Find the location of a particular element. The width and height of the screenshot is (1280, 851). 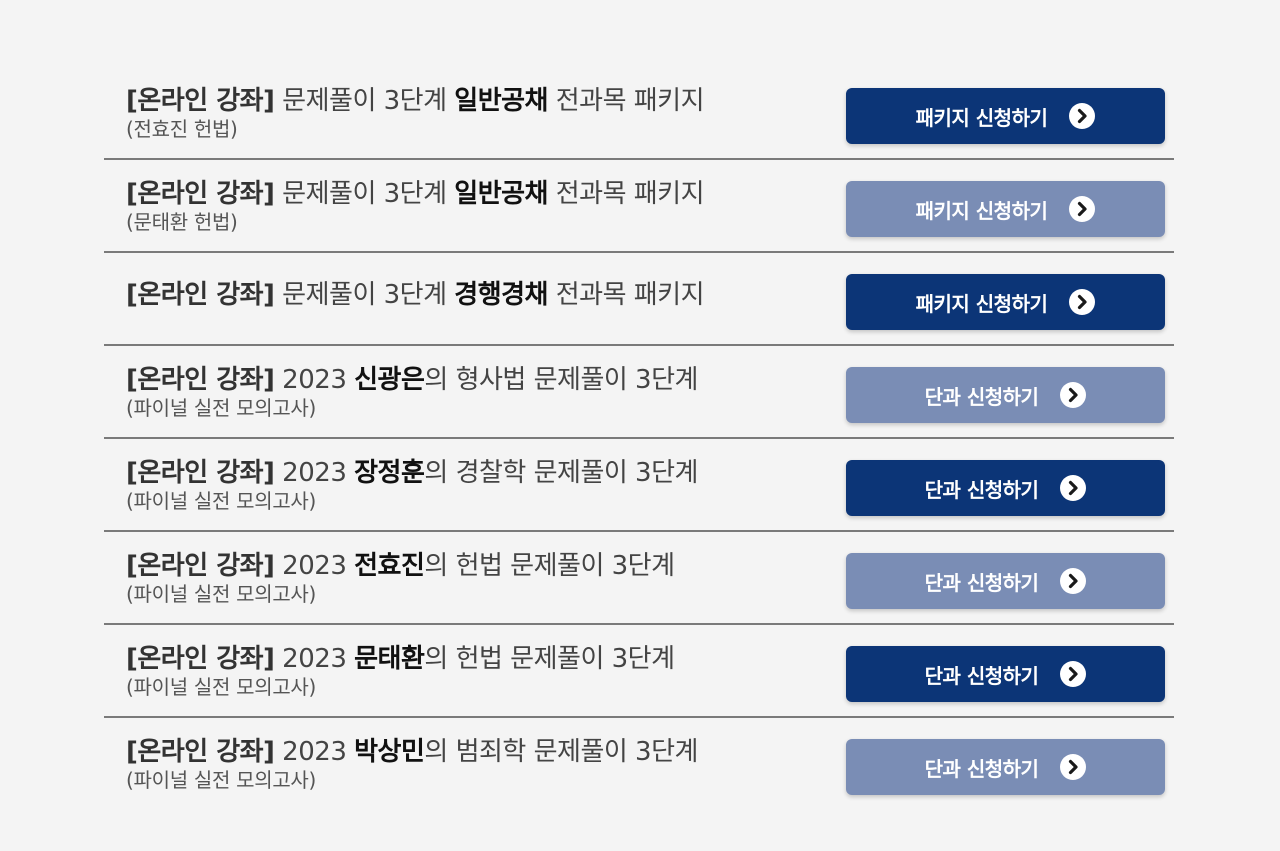

course-text: [온라인 강좌] 문제풀이 3단계 경행경채 전과목 패키지 is located at coordinates (476, 295).